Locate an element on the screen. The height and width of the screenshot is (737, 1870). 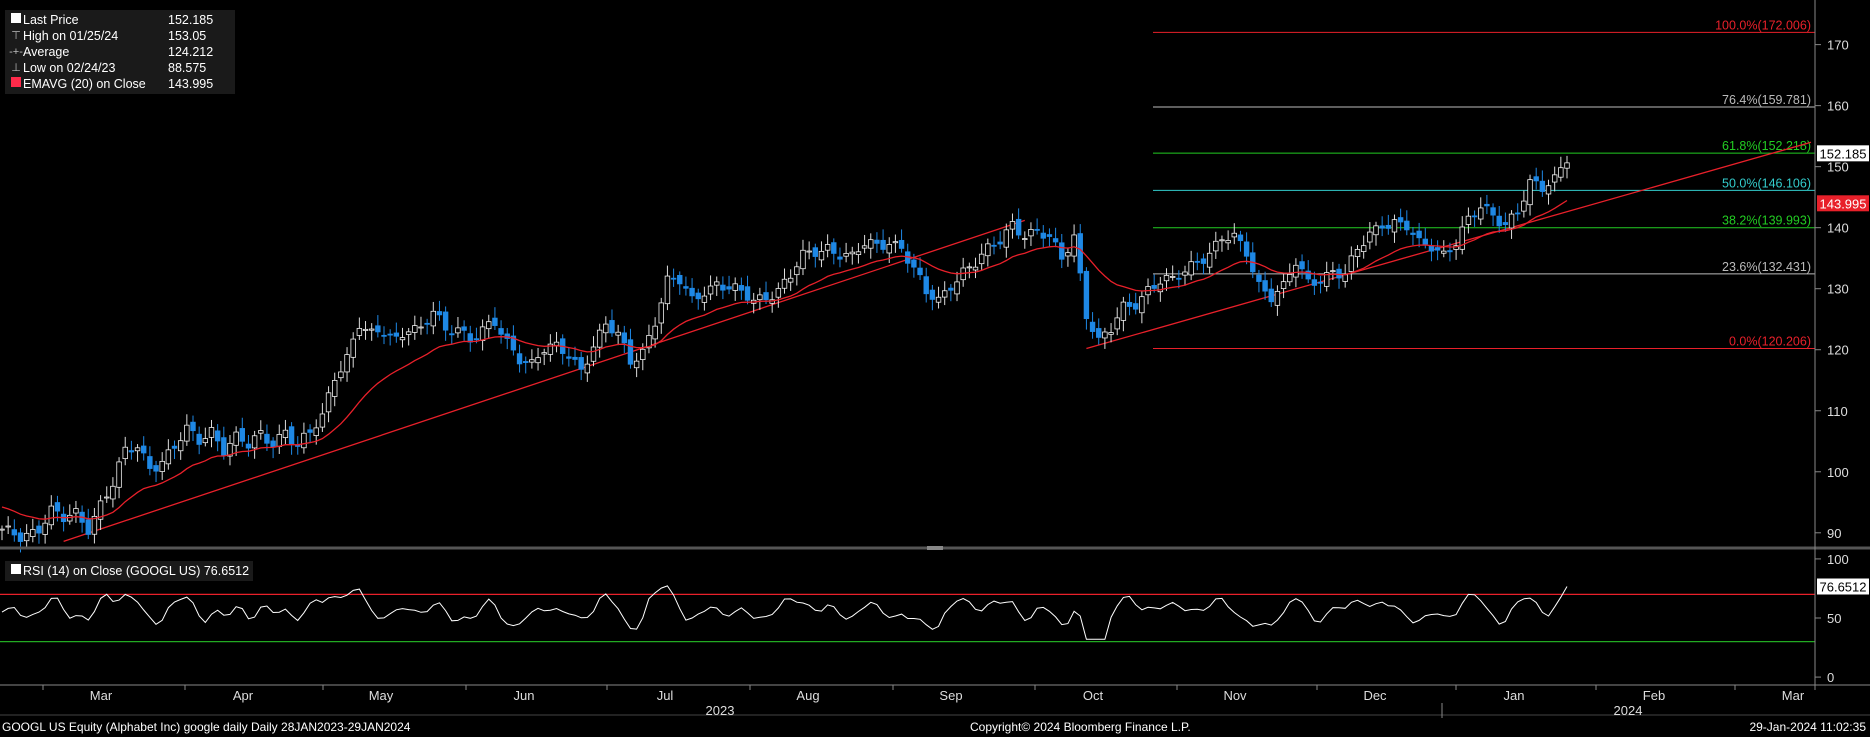
rsi-badge: 76.6512 is located at coordinates (1843, 586).